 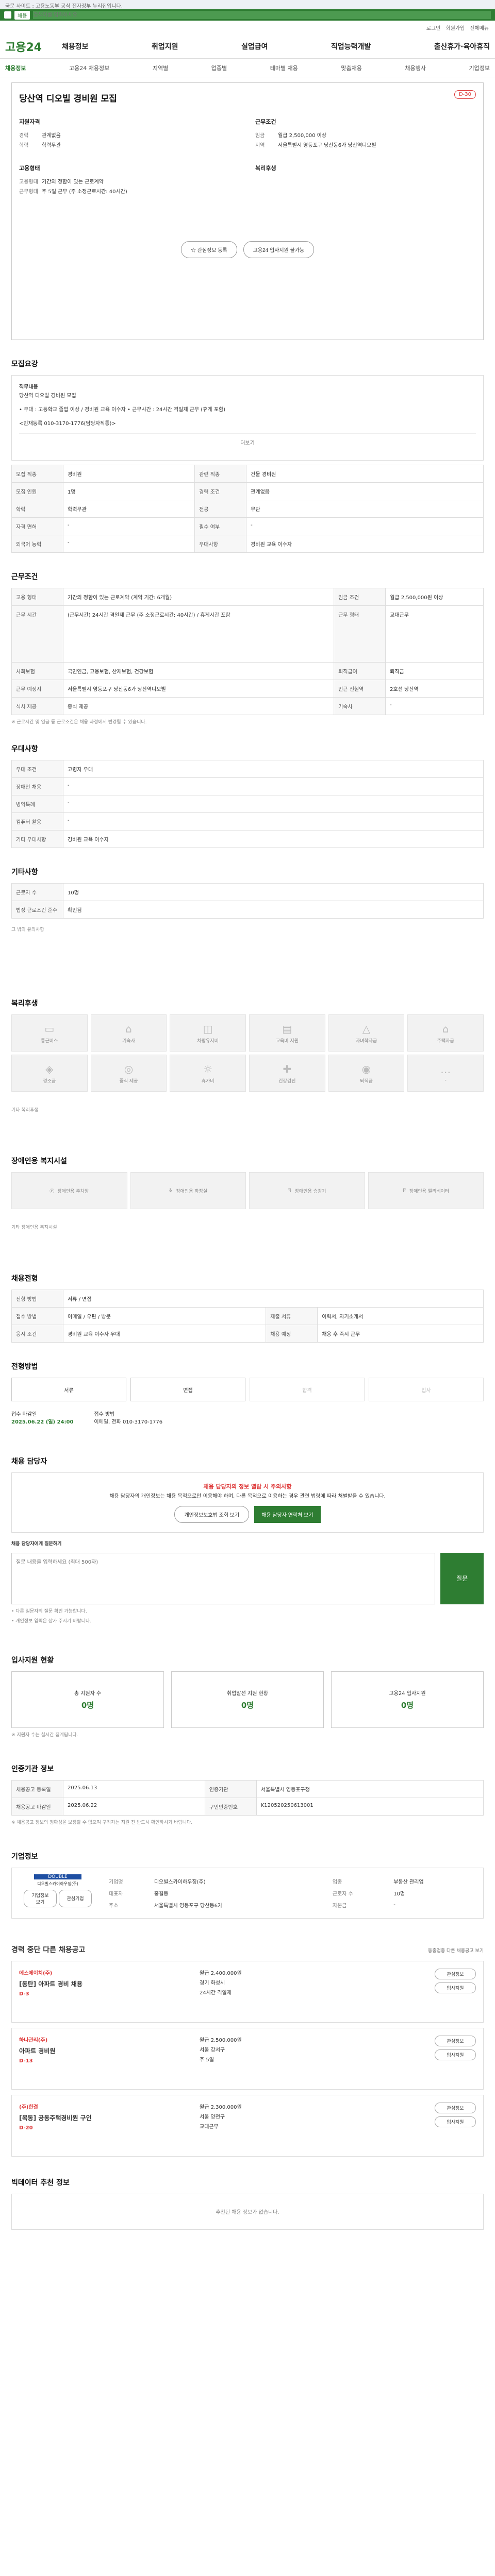 What do you see at coordinates (302, 136) in the screenshot?
I see `kv-value: 월급 2,500,000 이상` at bounding box center [302, 136].